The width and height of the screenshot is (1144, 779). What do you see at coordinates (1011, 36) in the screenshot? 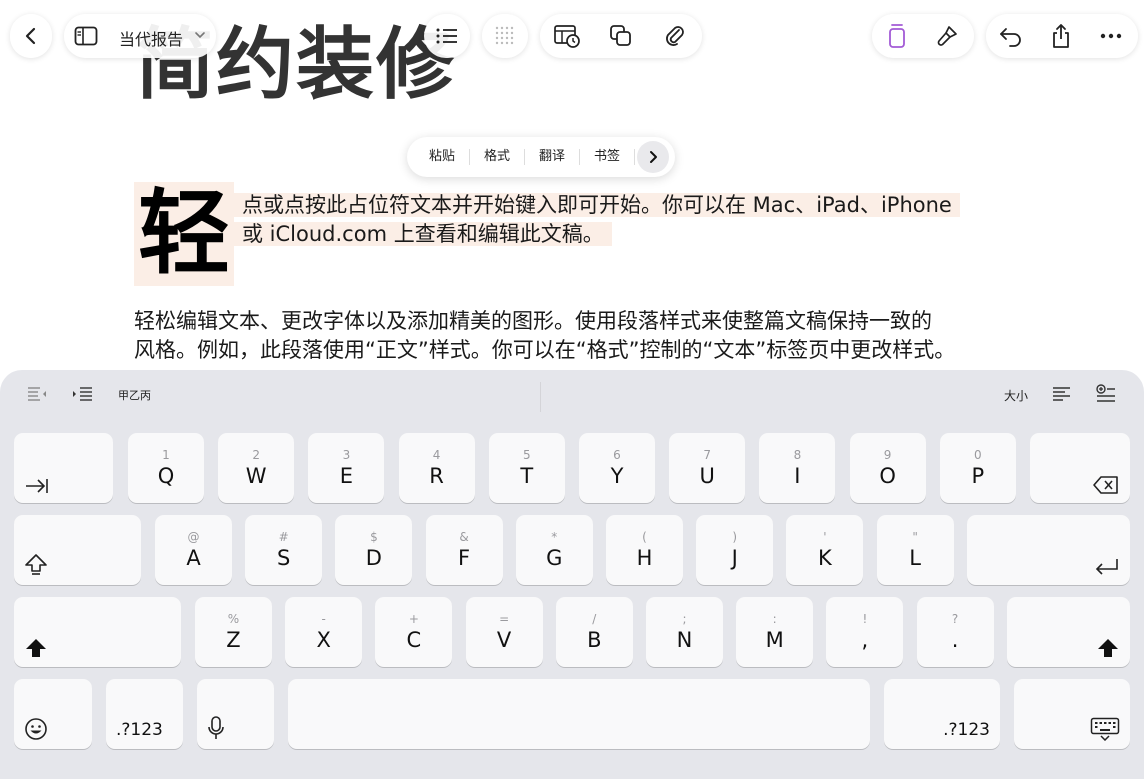
I see `undo-button` at bounding box center [1011, 36].